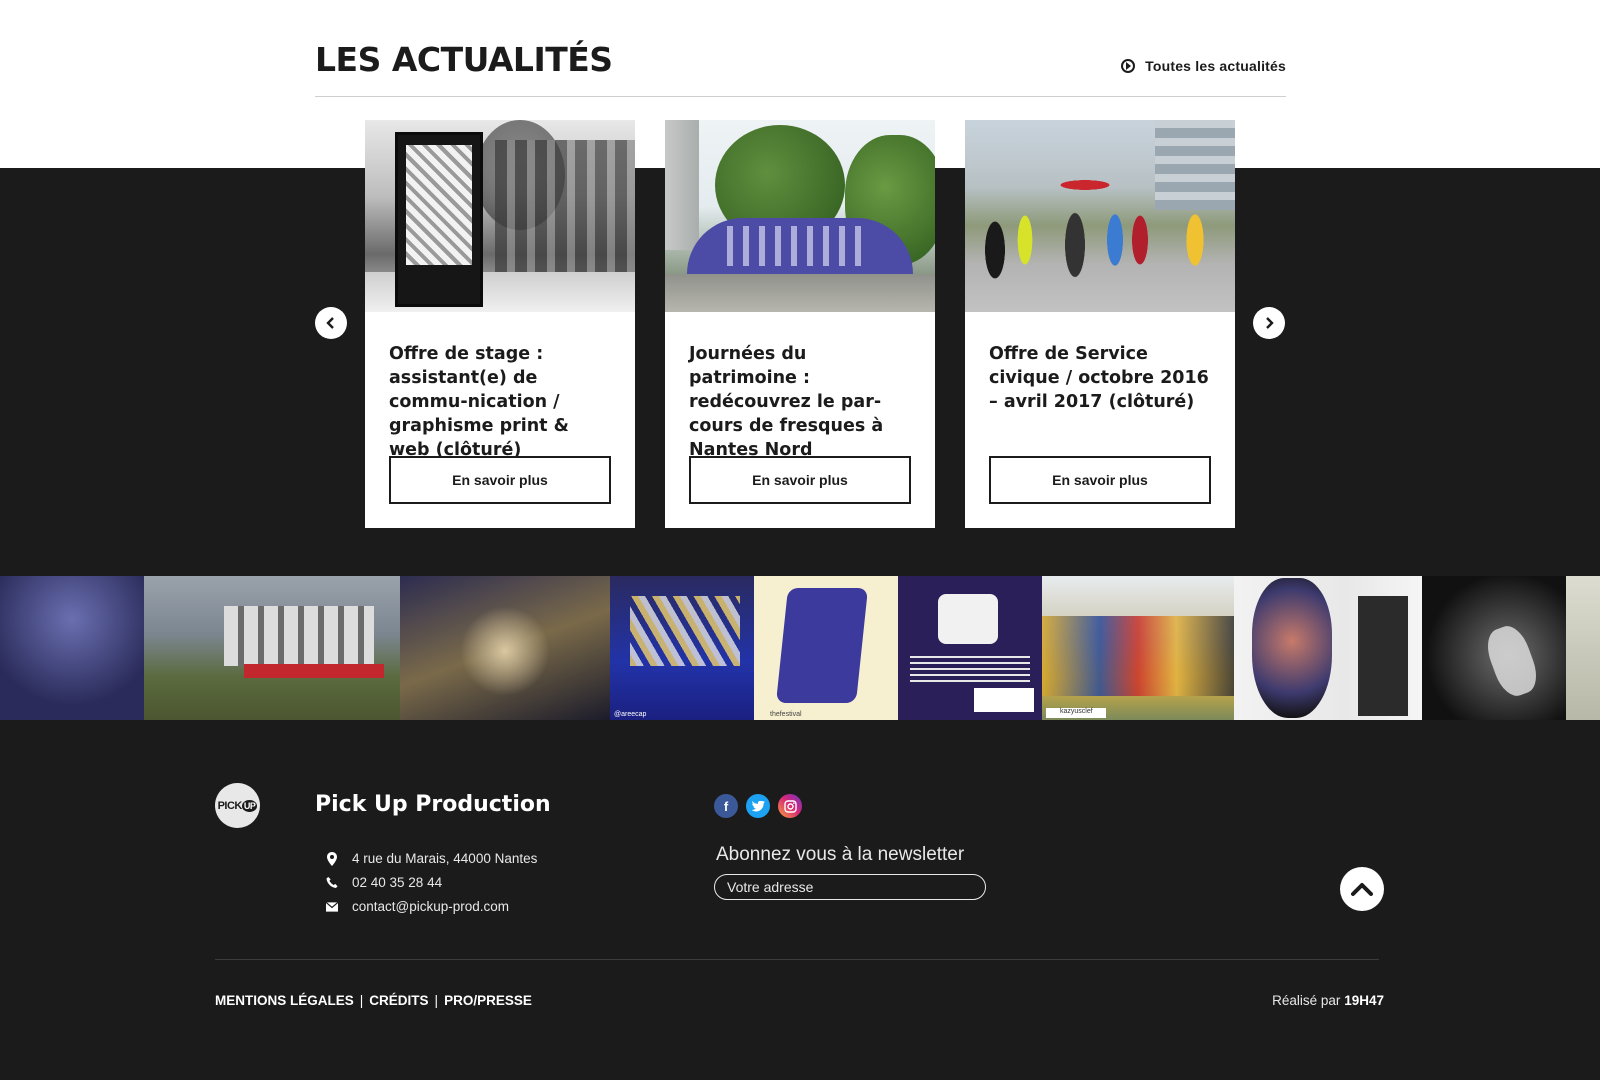 Image resolution: width=1600 pixels, height=1080 pixels. What do you see at coordinates (630, 714) in the screenshot?
I see `tile-caption: @areecap` at bounding box center [630, 714].